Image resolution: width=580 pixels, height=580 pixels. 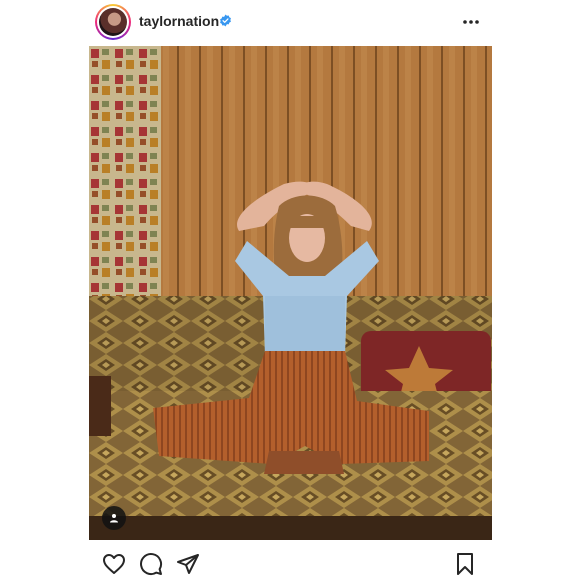 I want to click on user-tag-icon, so click(x=114, y=518).